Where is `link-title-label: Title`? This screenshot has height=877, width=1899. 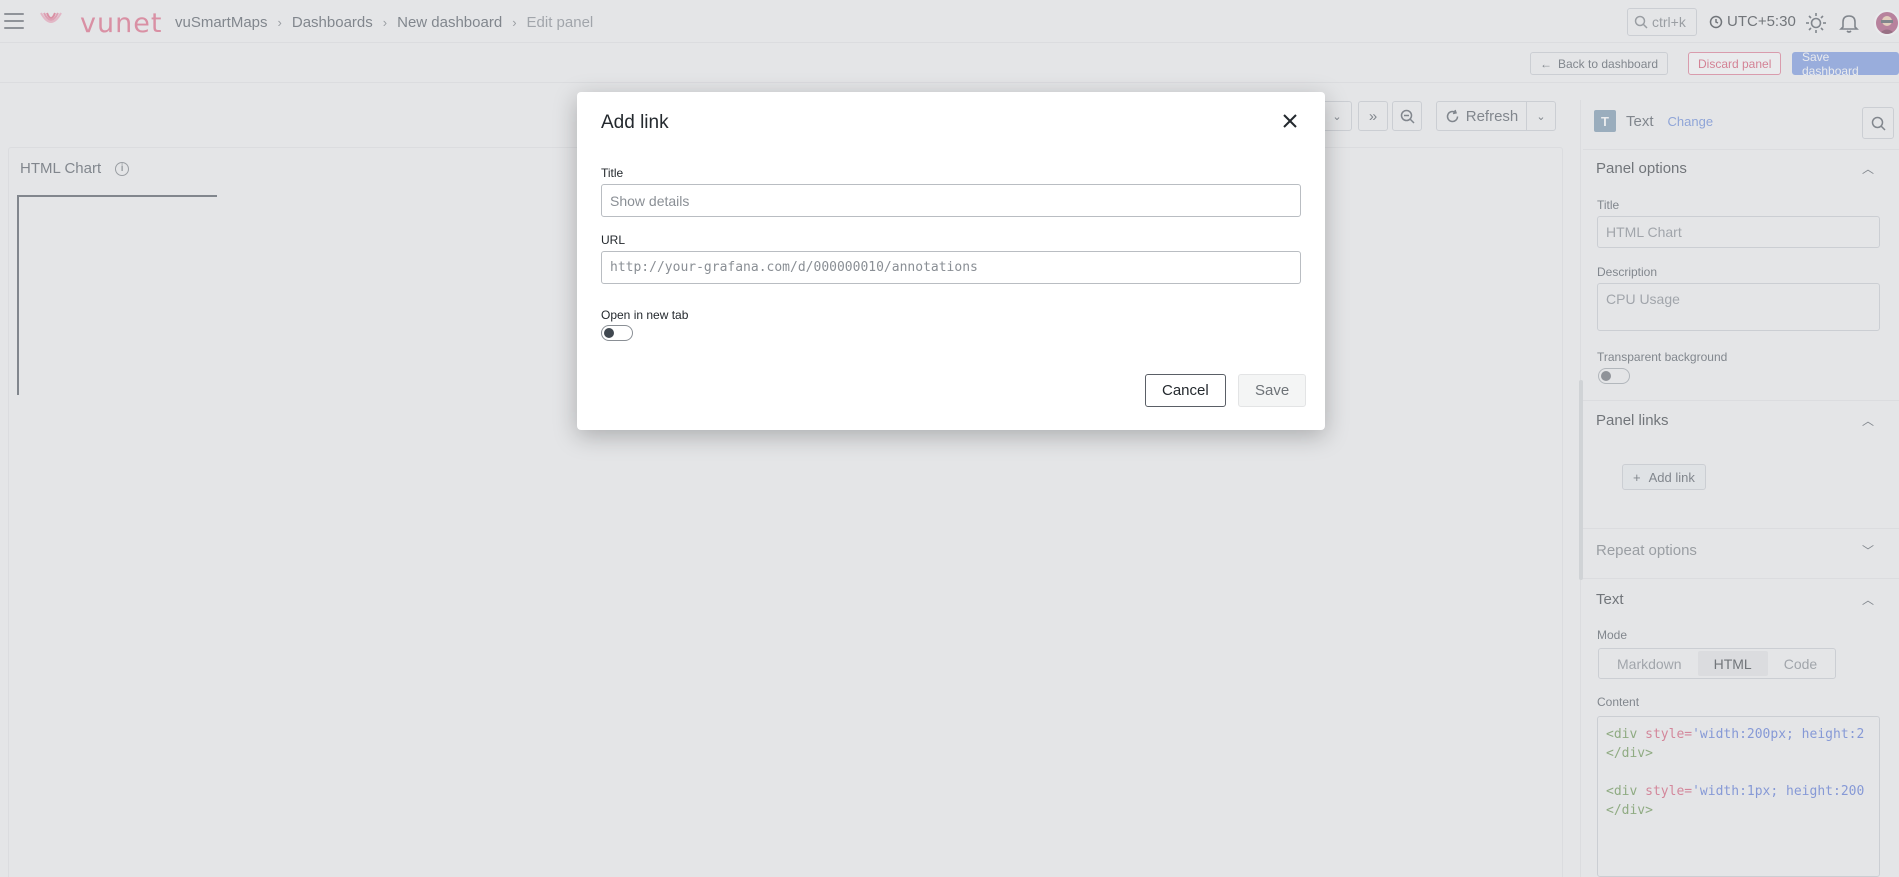
link-title-label: Title is located at coordinates (612, 173).